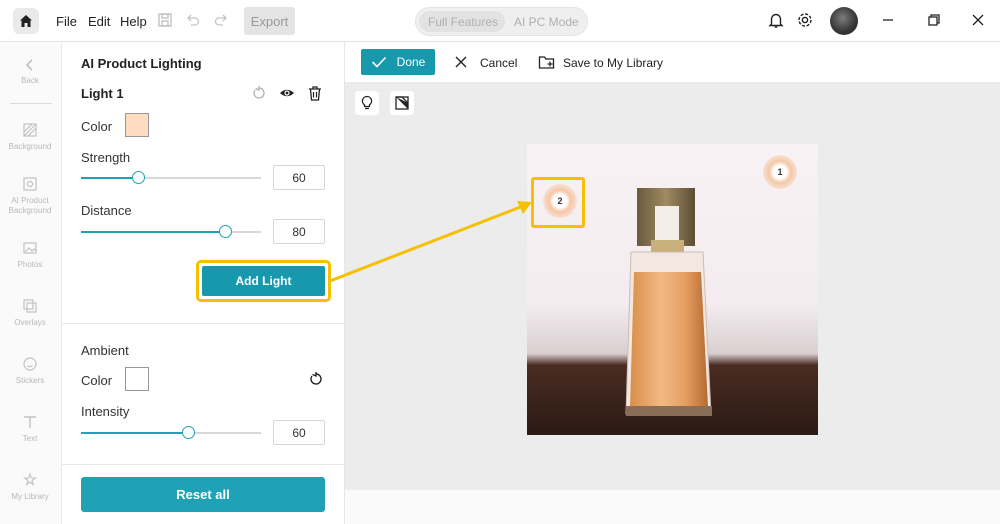 This screenshot has width=1000, height=524. I want to click on photos-icon, so click(30, 248).